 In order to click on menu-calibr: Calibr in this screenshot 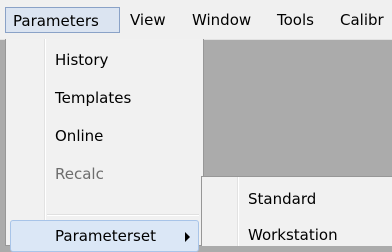, I will do `click(362, 20)`.